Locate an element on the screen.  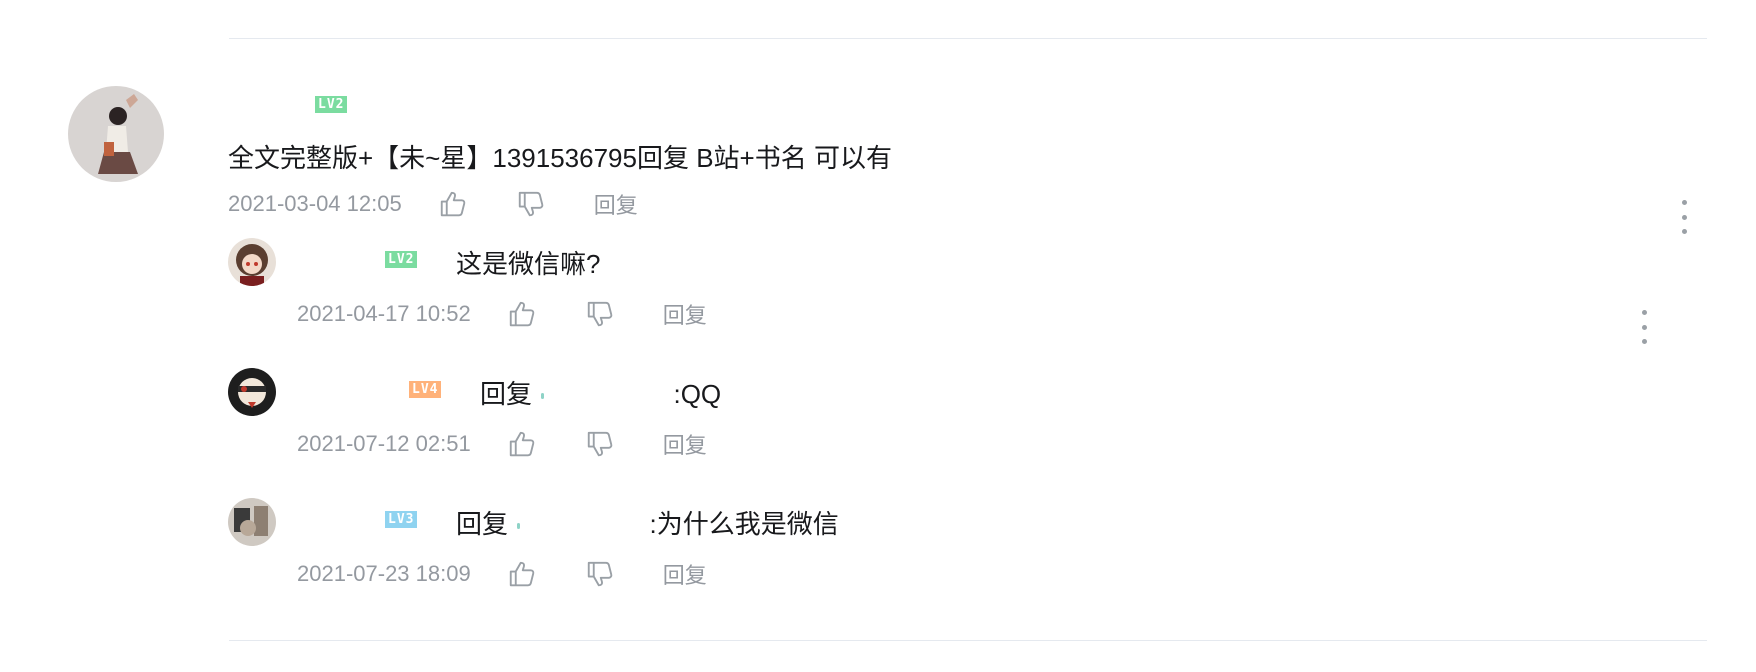
bottom-divider is located at coordinates (968, 640).